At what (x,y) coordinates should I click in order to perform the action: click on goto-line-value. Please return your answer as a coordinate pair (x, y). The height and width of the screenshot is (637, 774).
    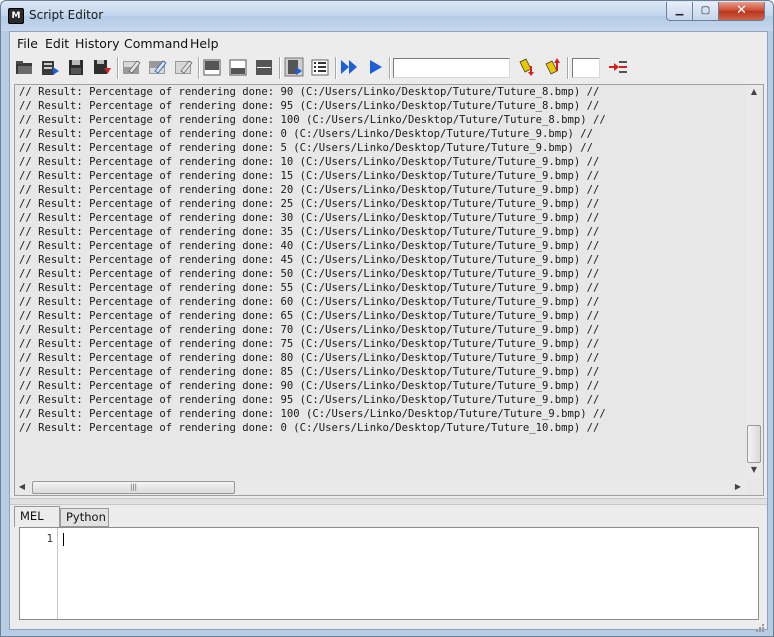
    Looking at the image, I should click on (574, 70).